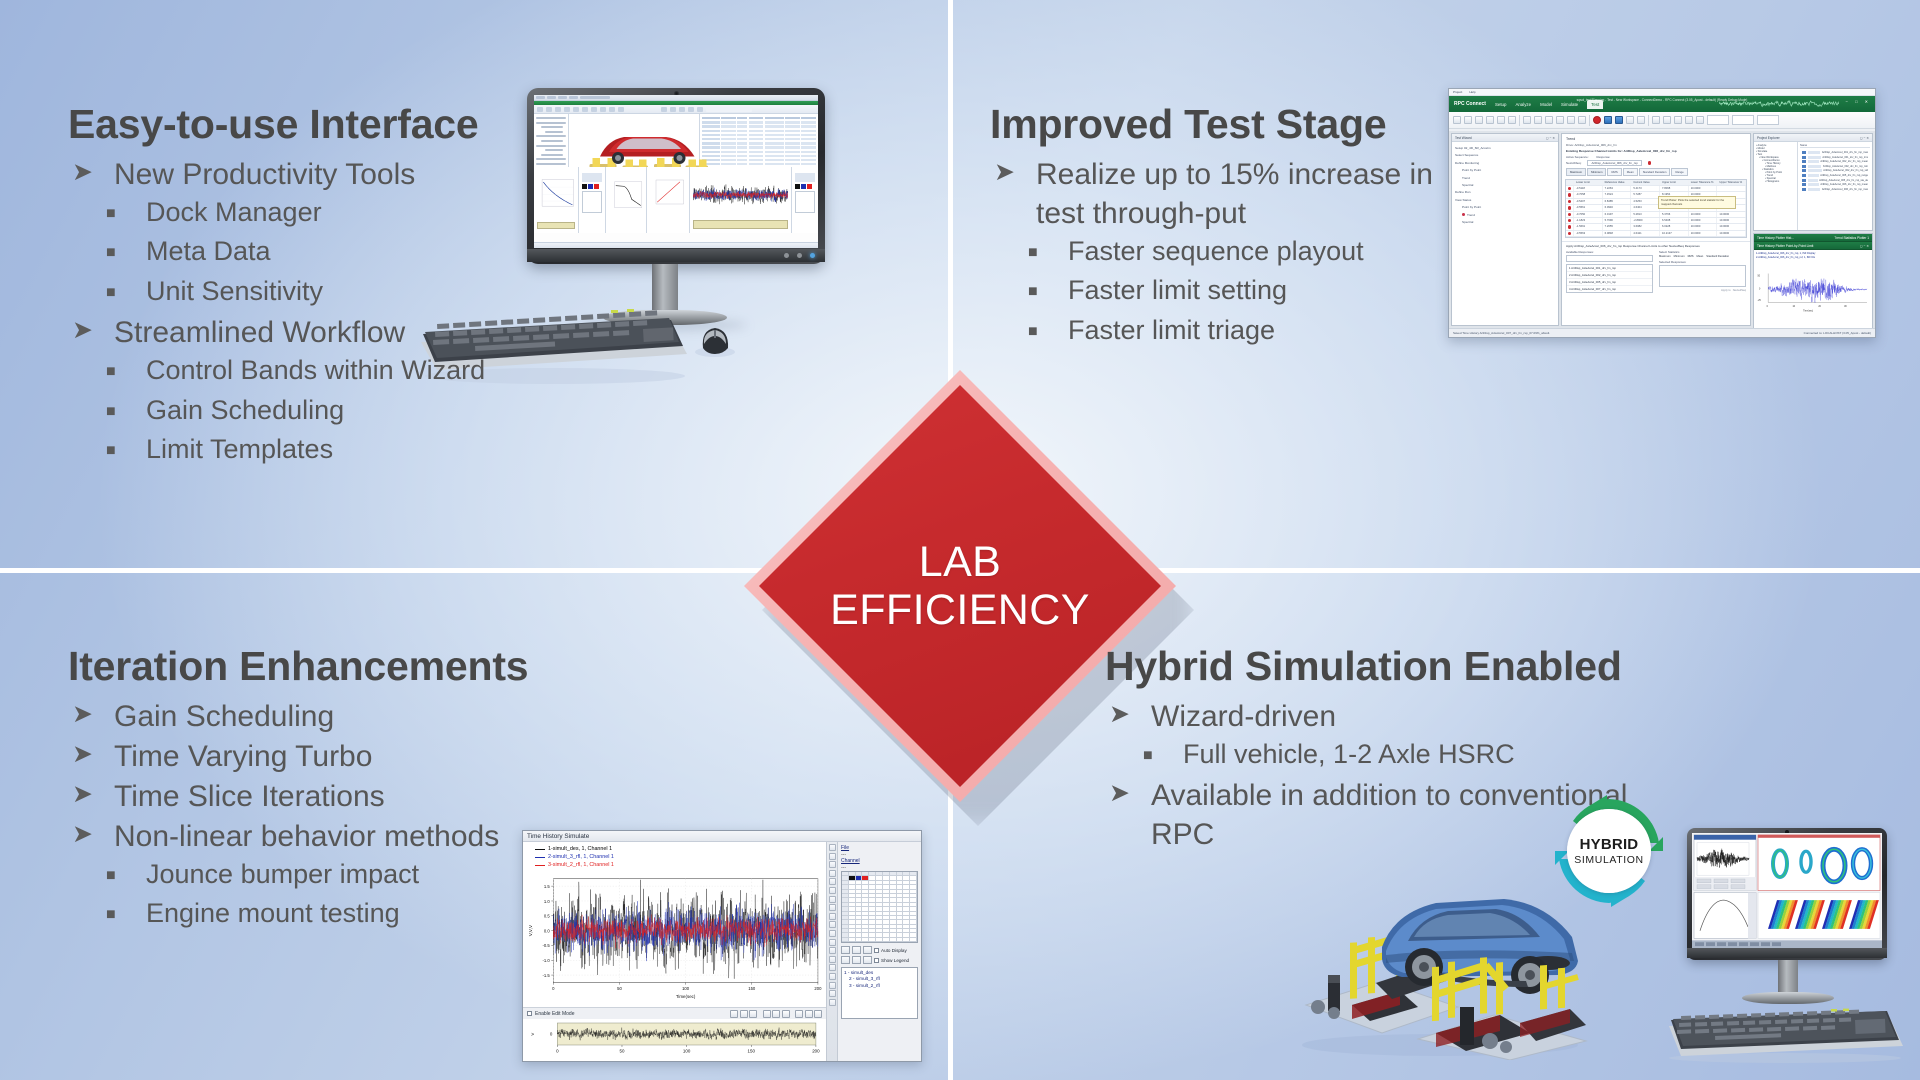 The image size is (1920, 1080). Describe the element at coordinates (1609, 276) in the screenshot. I see `list-item: 2 ArtDisp_AxleAccel_002_drv_fm_rsp` at that location.